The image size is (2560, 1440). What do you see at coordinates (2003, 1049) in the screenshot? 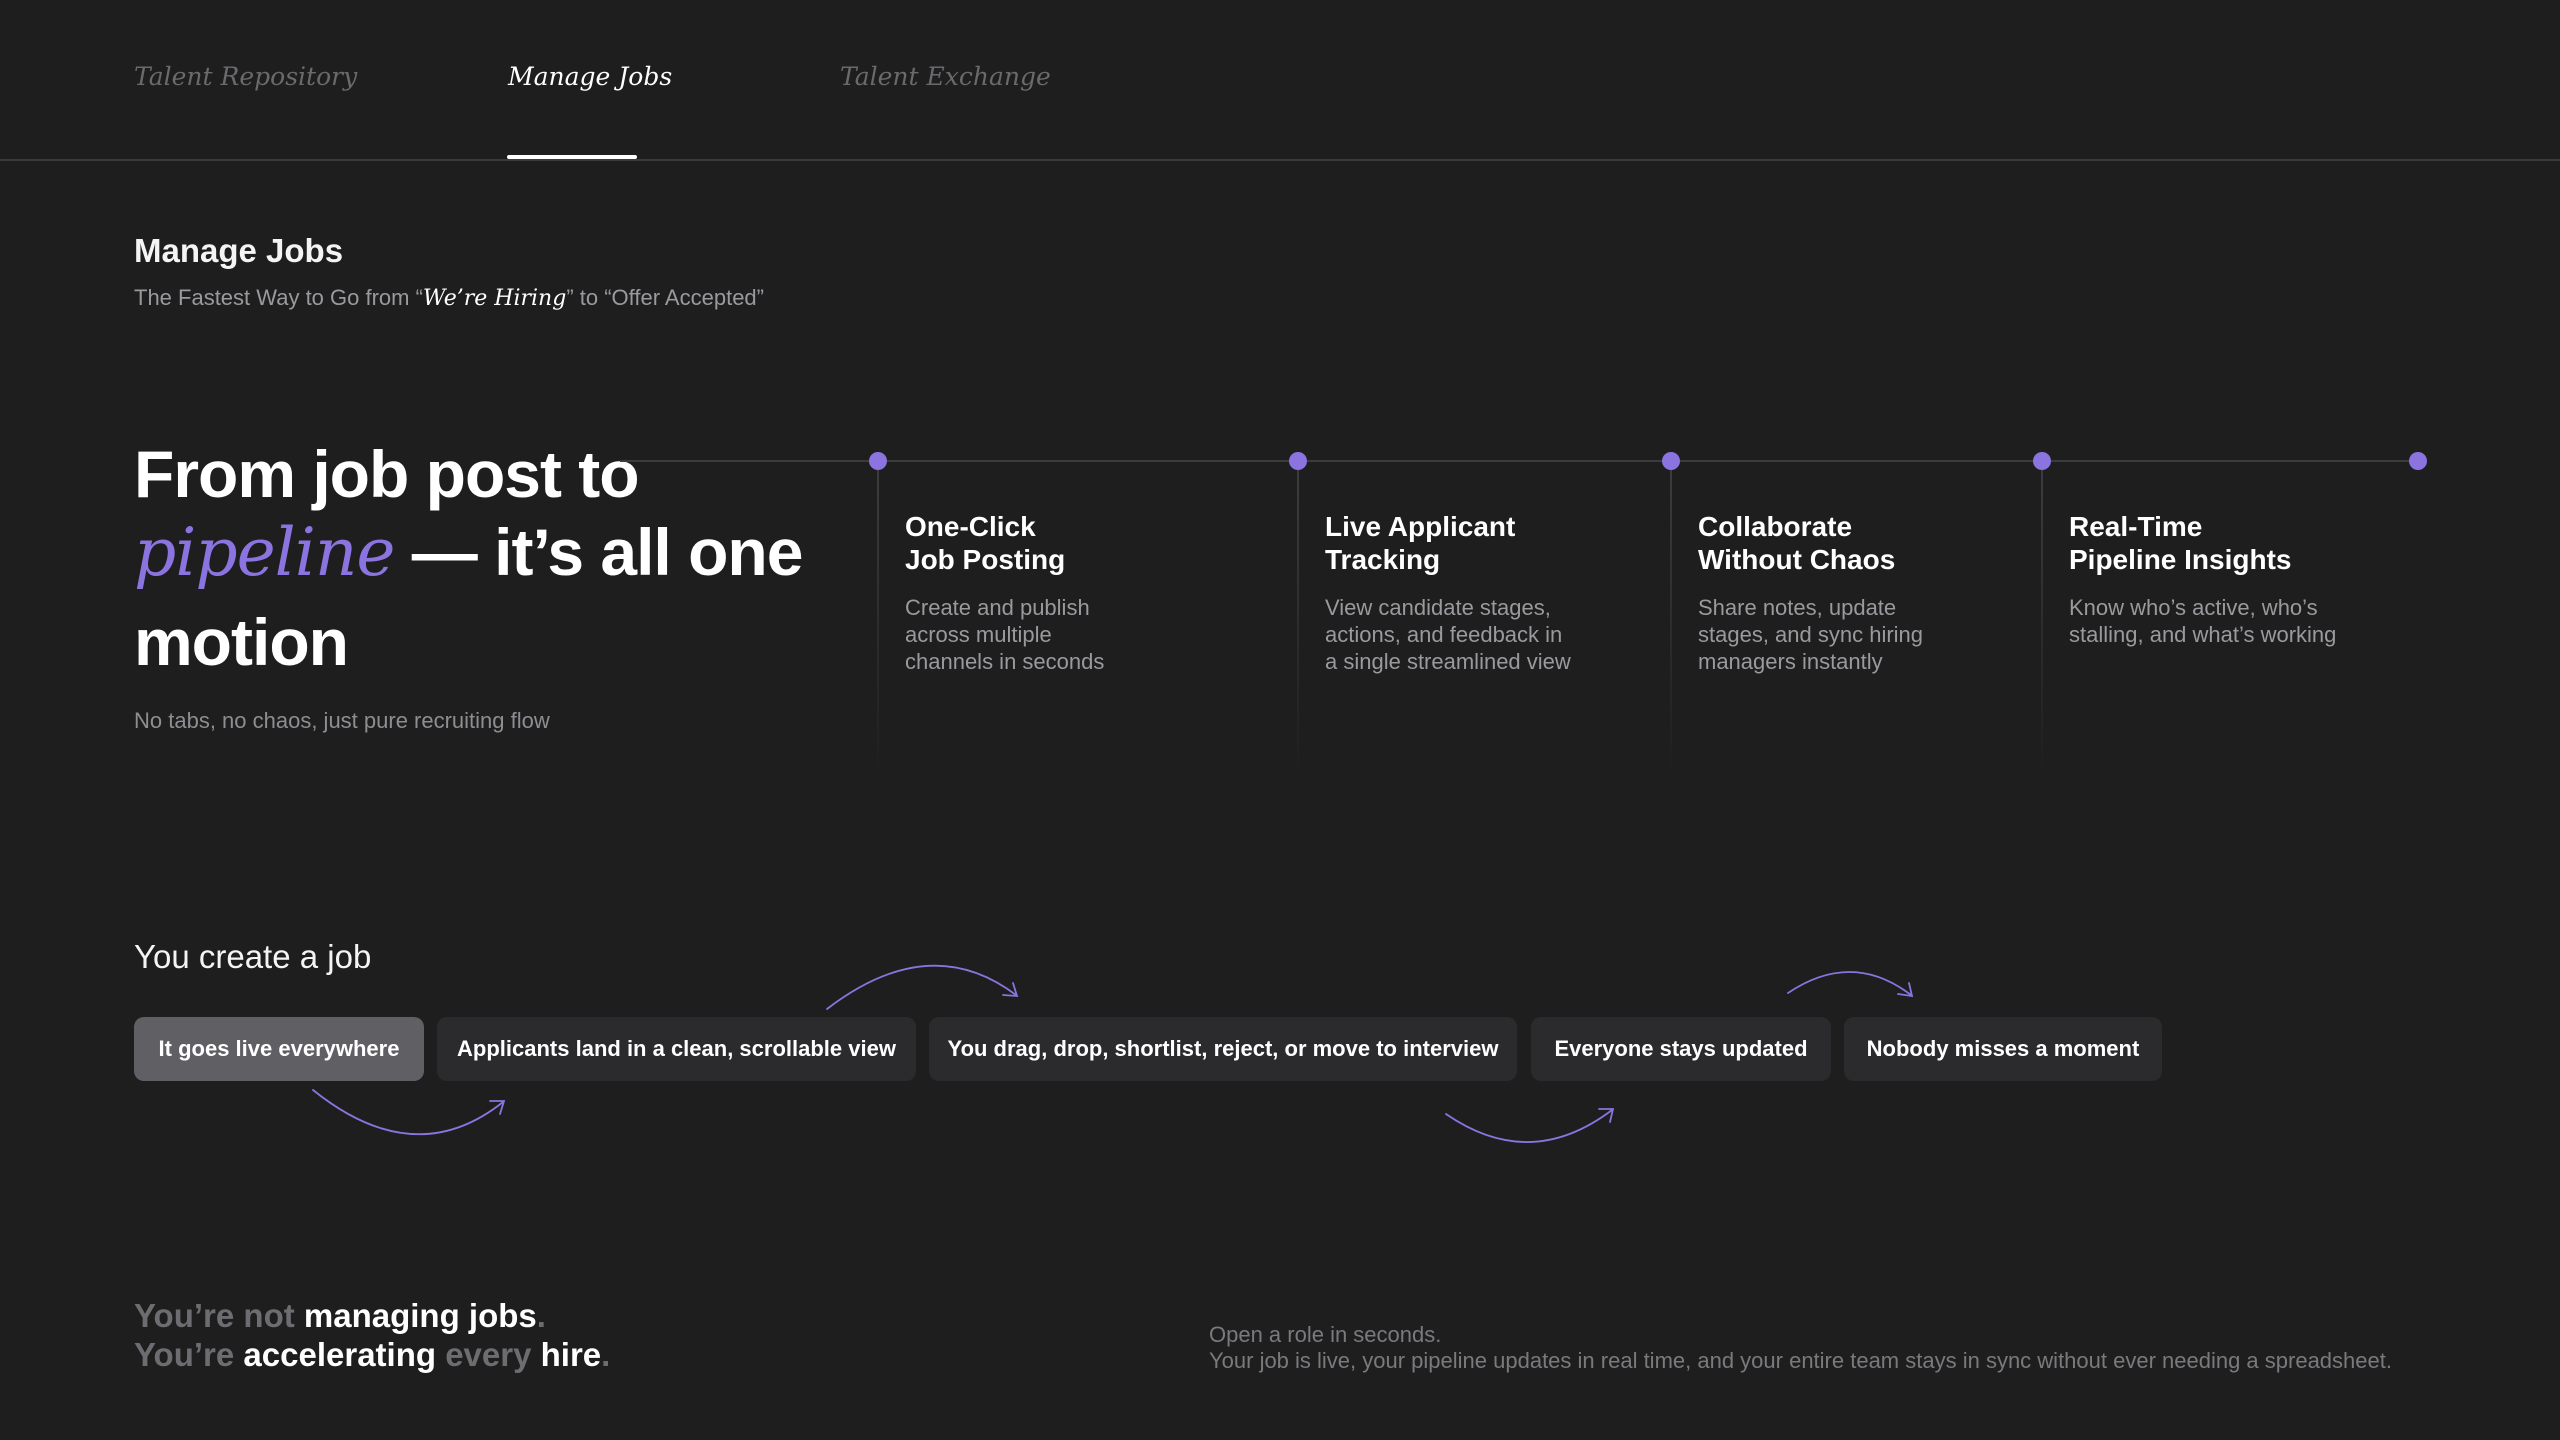
I see `flow-step-nobody-misses: Nobody misses a moment` at bounding box center [2003, 1049].